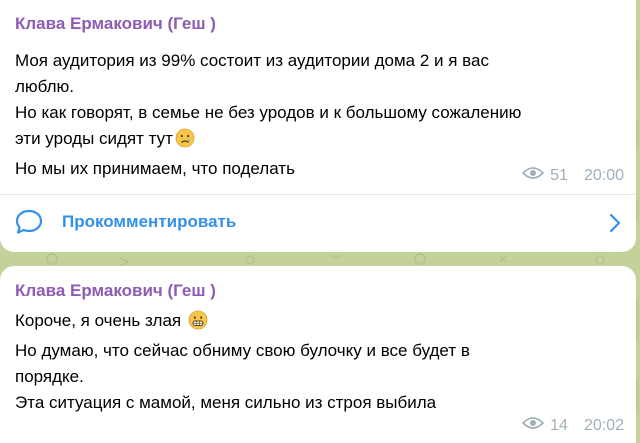 This screenshot has height=443, width=640. What do you see at coordinates (315, 141) in the screenshot?
I see `post-text-line-with-emoji: эти уроды сидят тут` at bounding box center [315, 141].